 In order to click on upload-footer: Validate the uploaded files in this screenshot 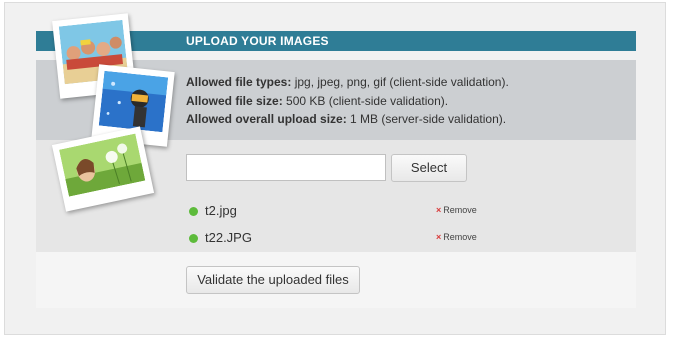, I will do `click(336, 280)`.